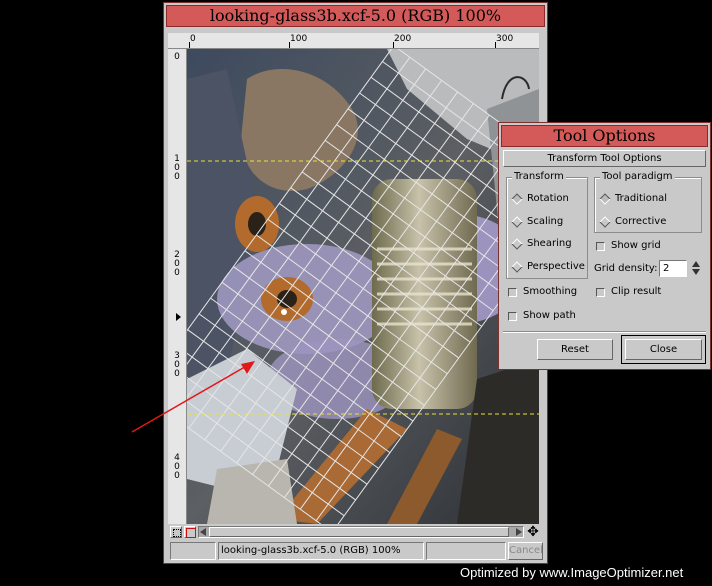 The image size is (712, 586). I want to click on scroll-left-icon, so click(203, 532).